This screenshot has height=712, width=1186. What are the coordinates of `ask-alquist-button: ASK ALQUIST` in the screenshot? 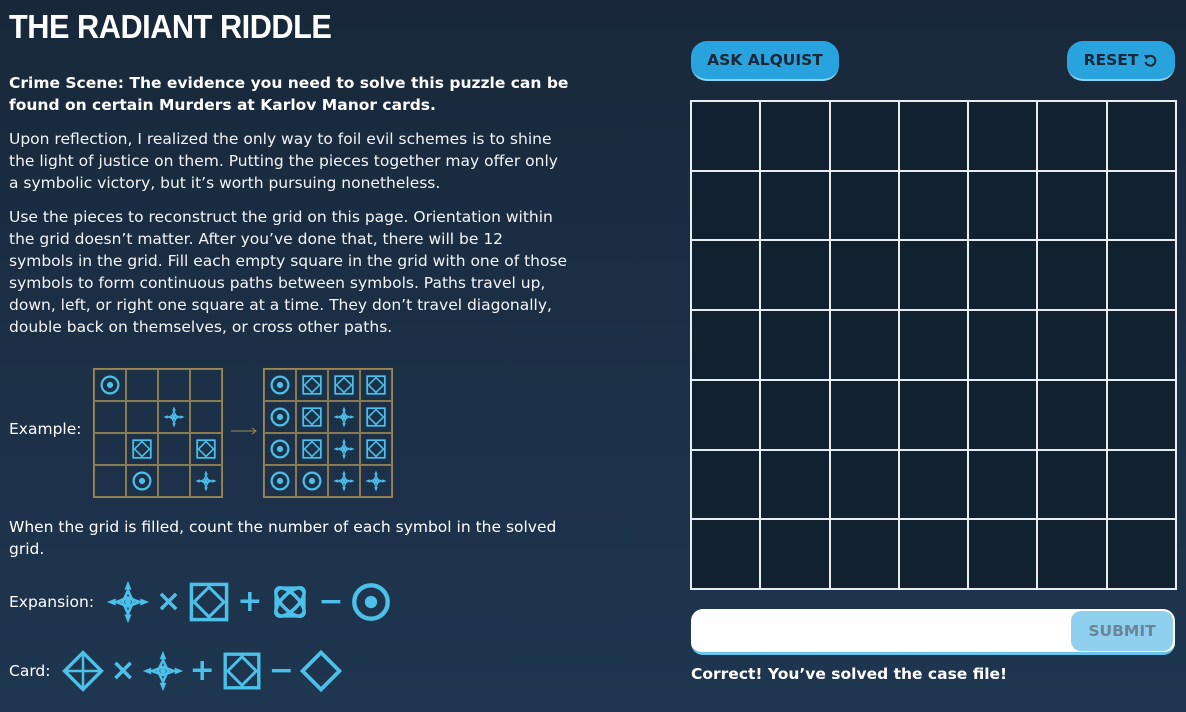 It's located at (765, 61).